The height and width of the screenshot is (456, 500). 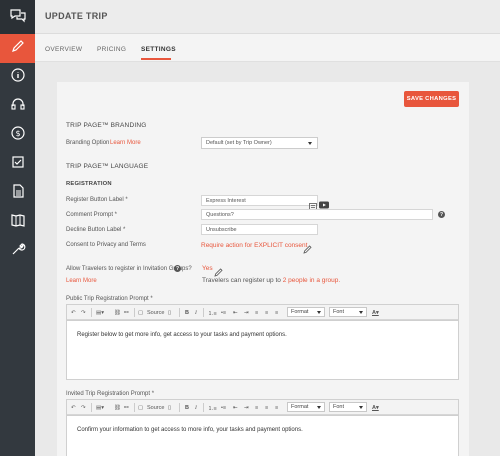 I want to click on invitation-groups-value: Yes, so click(x=207, y=268).